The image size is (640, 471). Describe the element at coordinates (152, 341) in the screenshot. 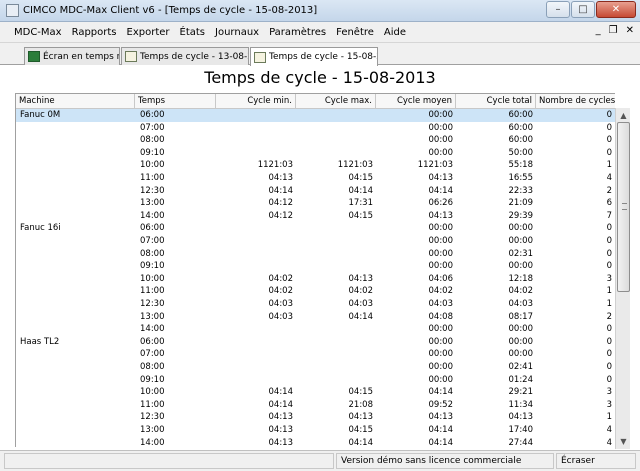

I see `cell-temps: 06:00` at that location.